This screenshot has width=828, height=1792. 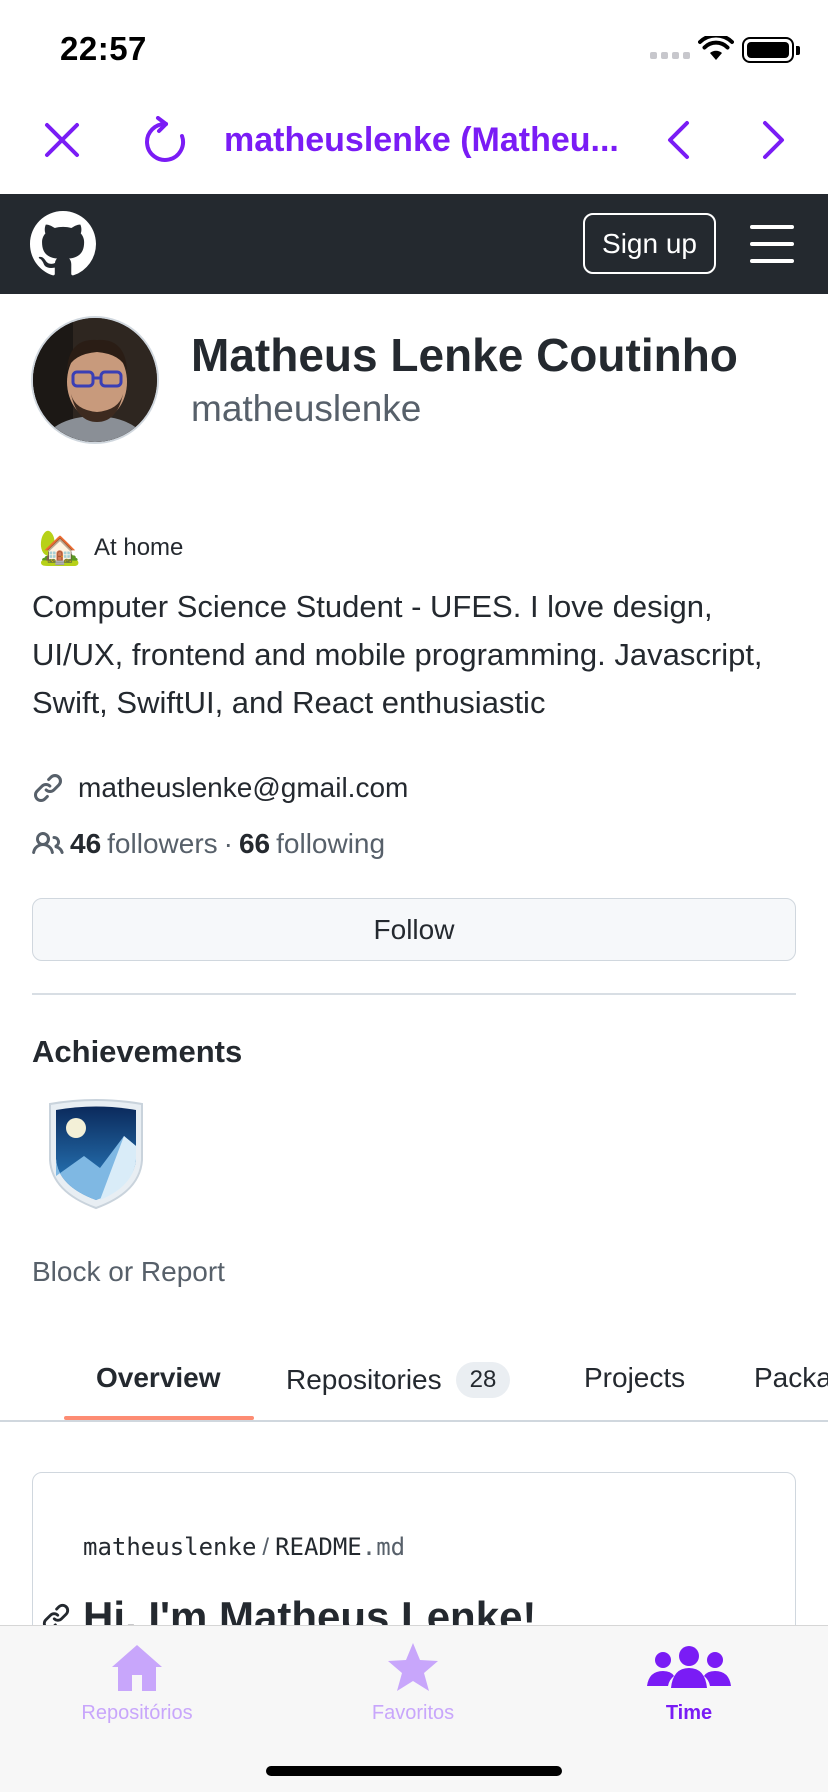 I want to click on tab-overview: Overview, so click(x=158, y=1378).